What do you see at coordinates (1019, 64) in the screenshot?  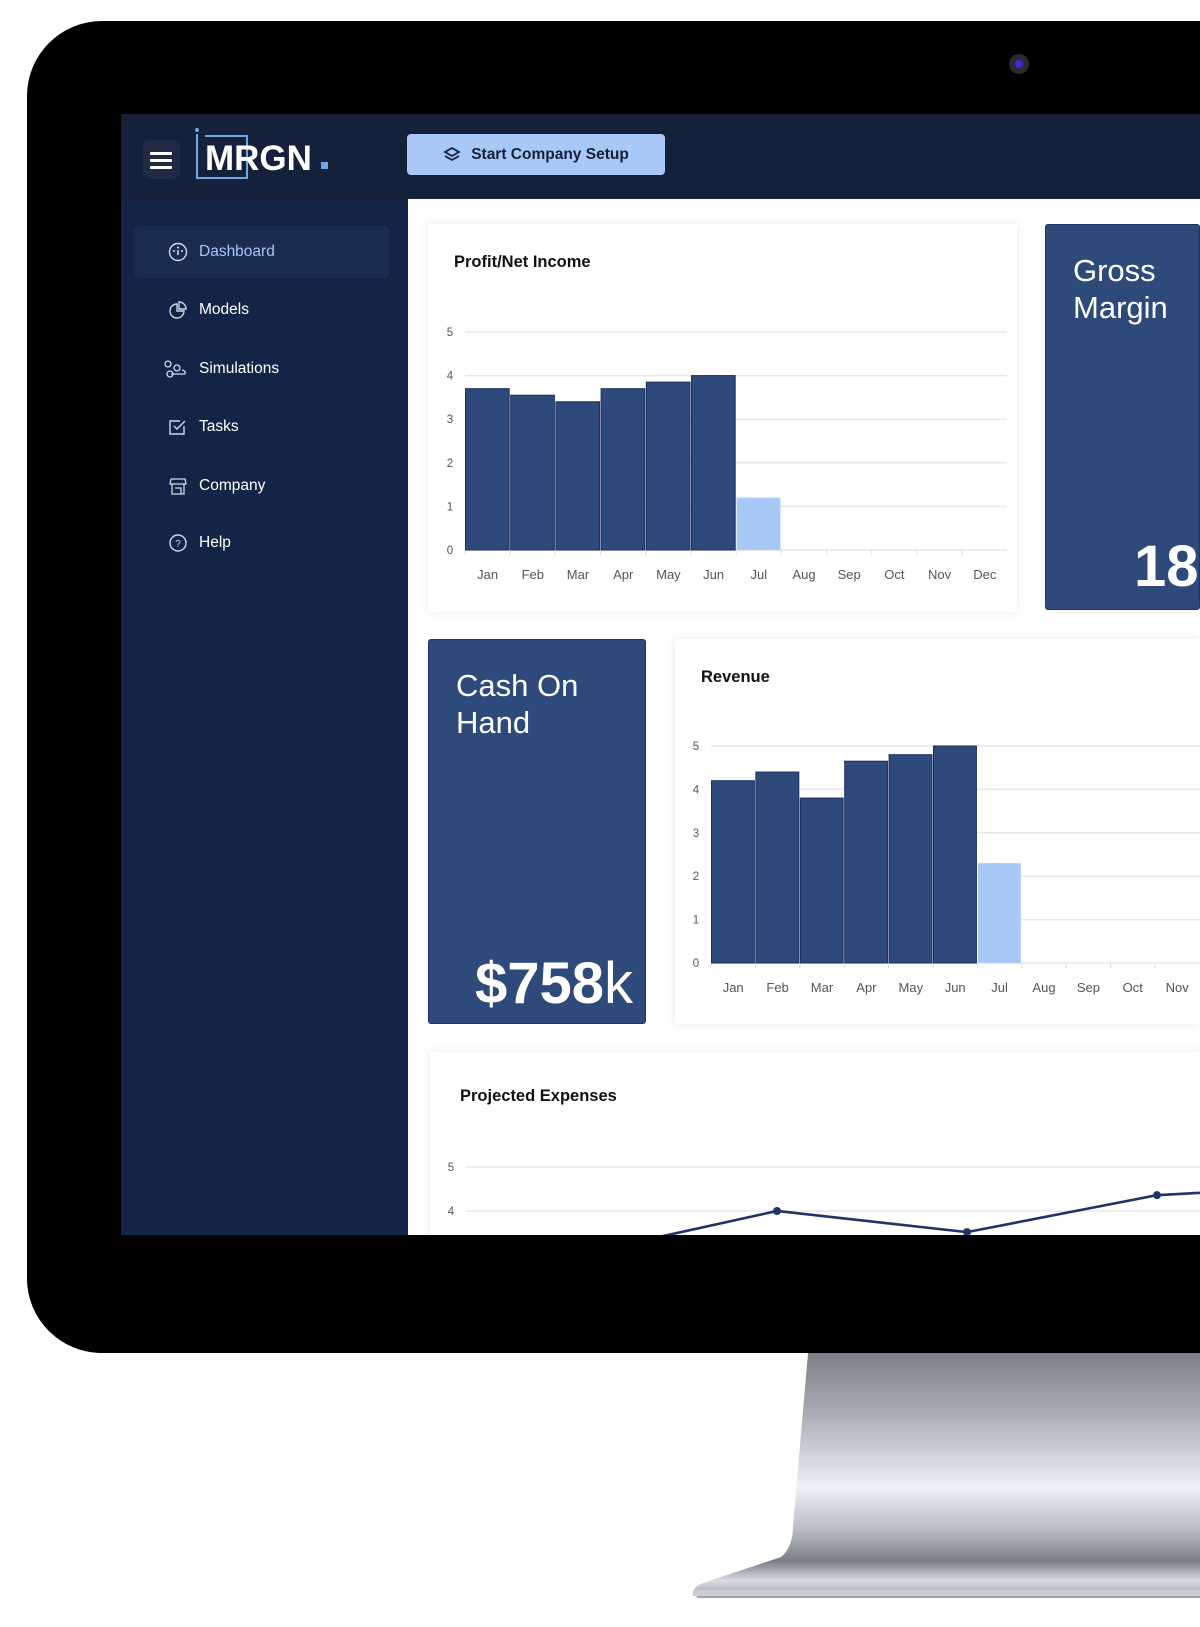 I see `webcam-icon` at bounding box center [1019, 64].